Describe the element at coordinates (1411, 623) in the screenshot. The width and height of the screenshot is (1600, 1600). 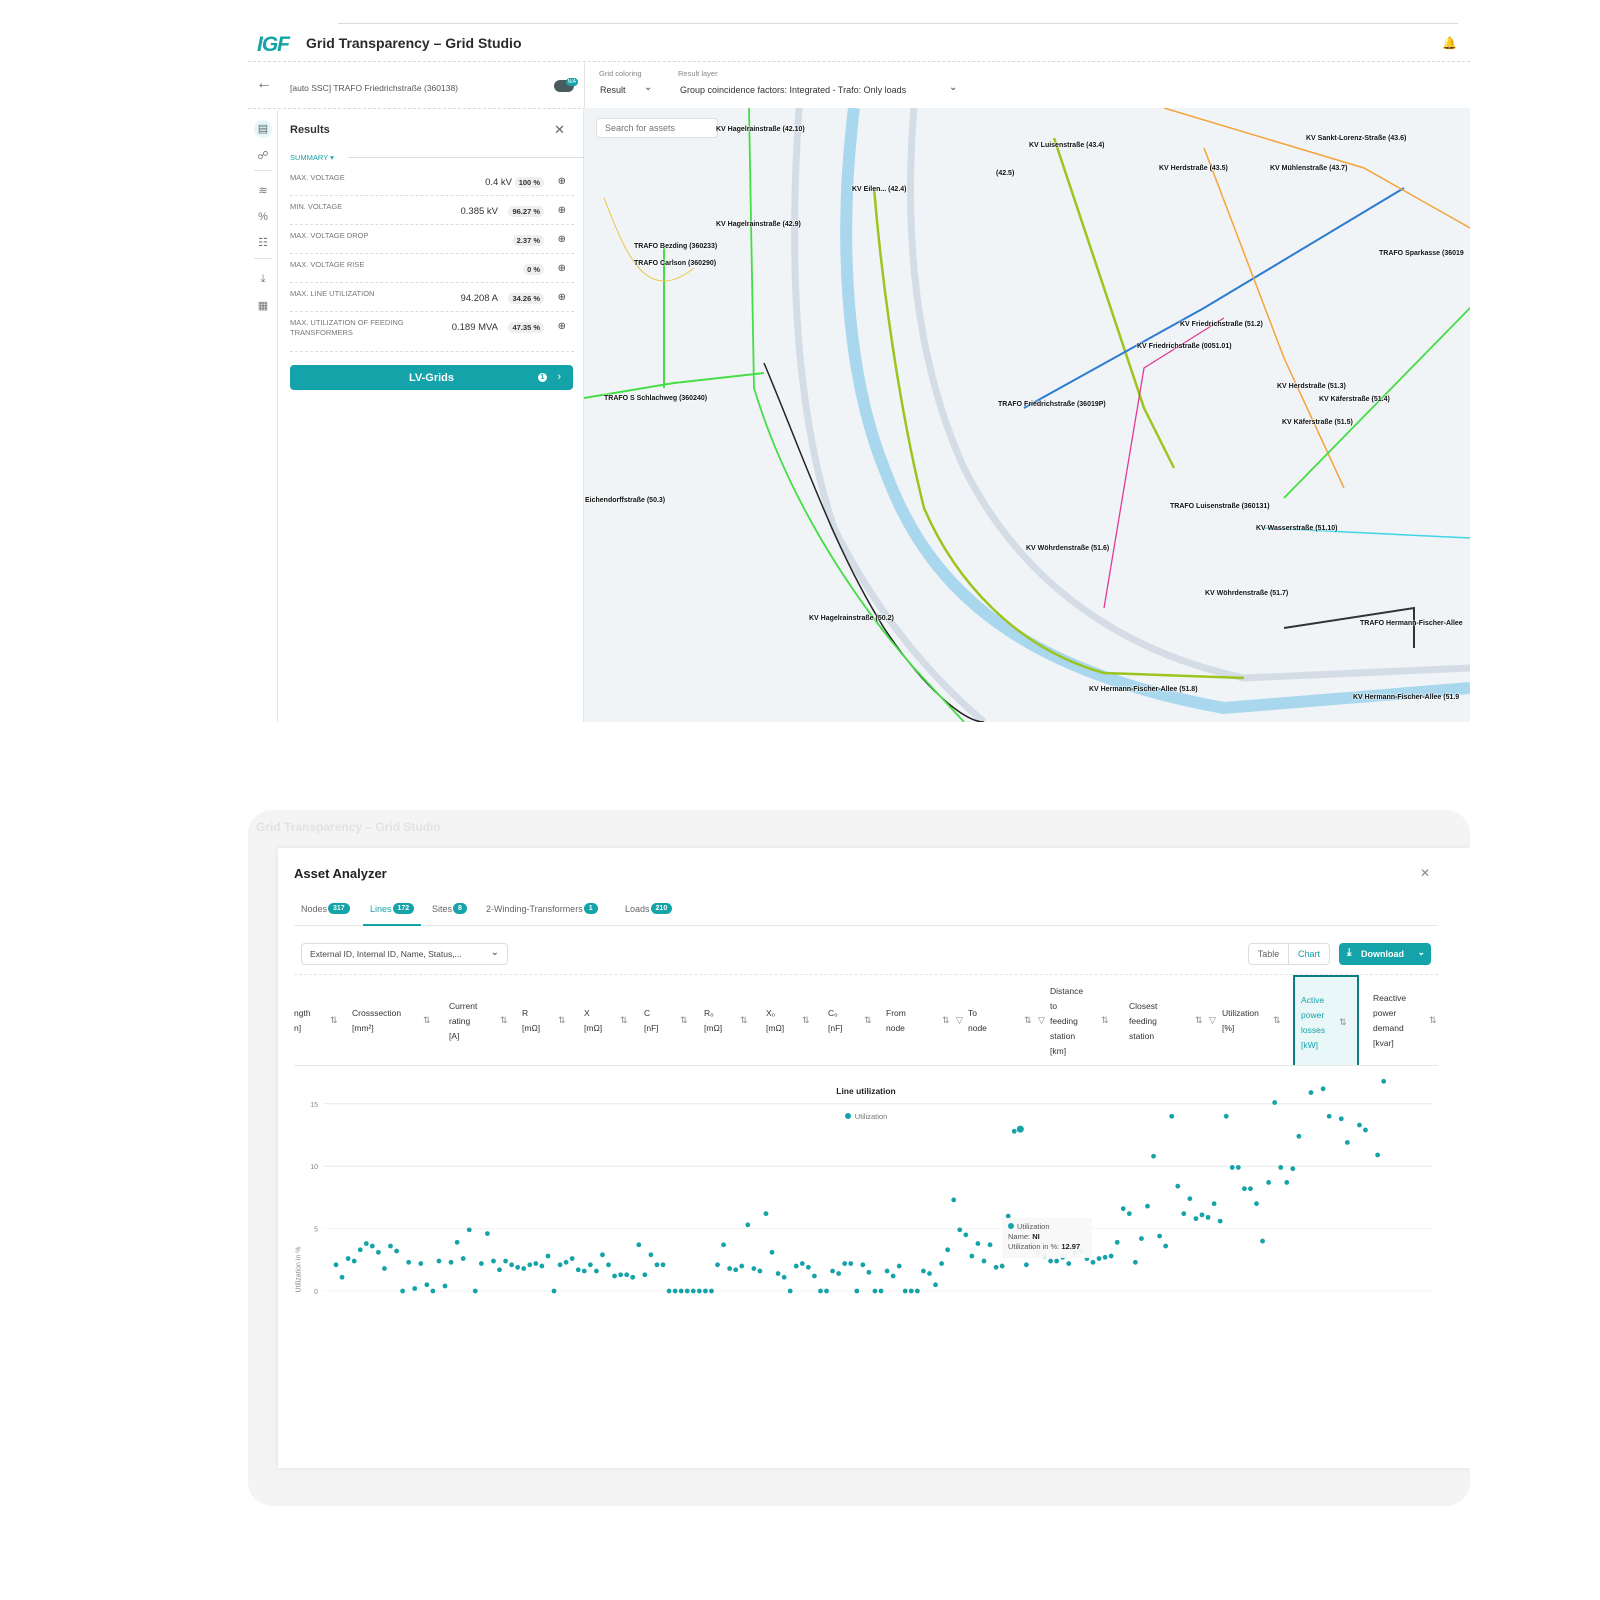
I see `map-label: TRAFO Hermann-Fischer-Allee` at that location.